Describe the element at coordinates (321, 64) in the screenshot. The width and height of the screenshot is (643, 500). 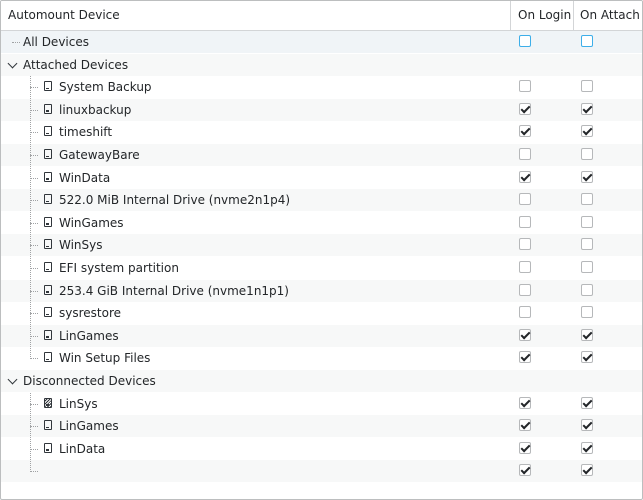
I see `tree-item-attached-devices: Attached Devices` at that location.